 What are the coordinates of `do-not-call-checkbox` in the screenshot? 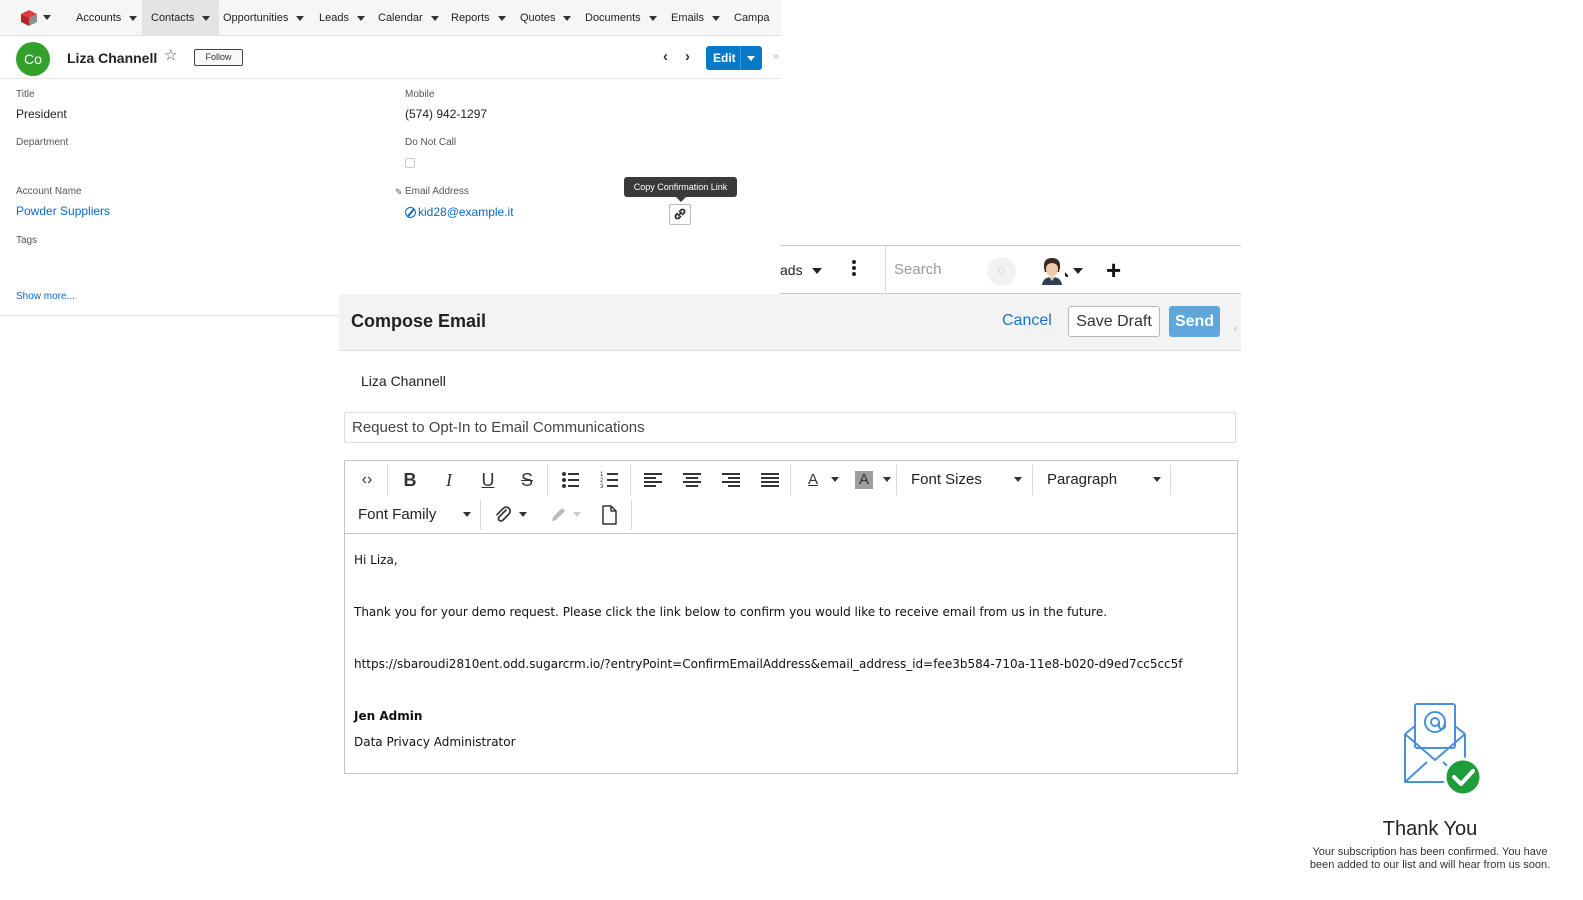 It's located at (410, 163).